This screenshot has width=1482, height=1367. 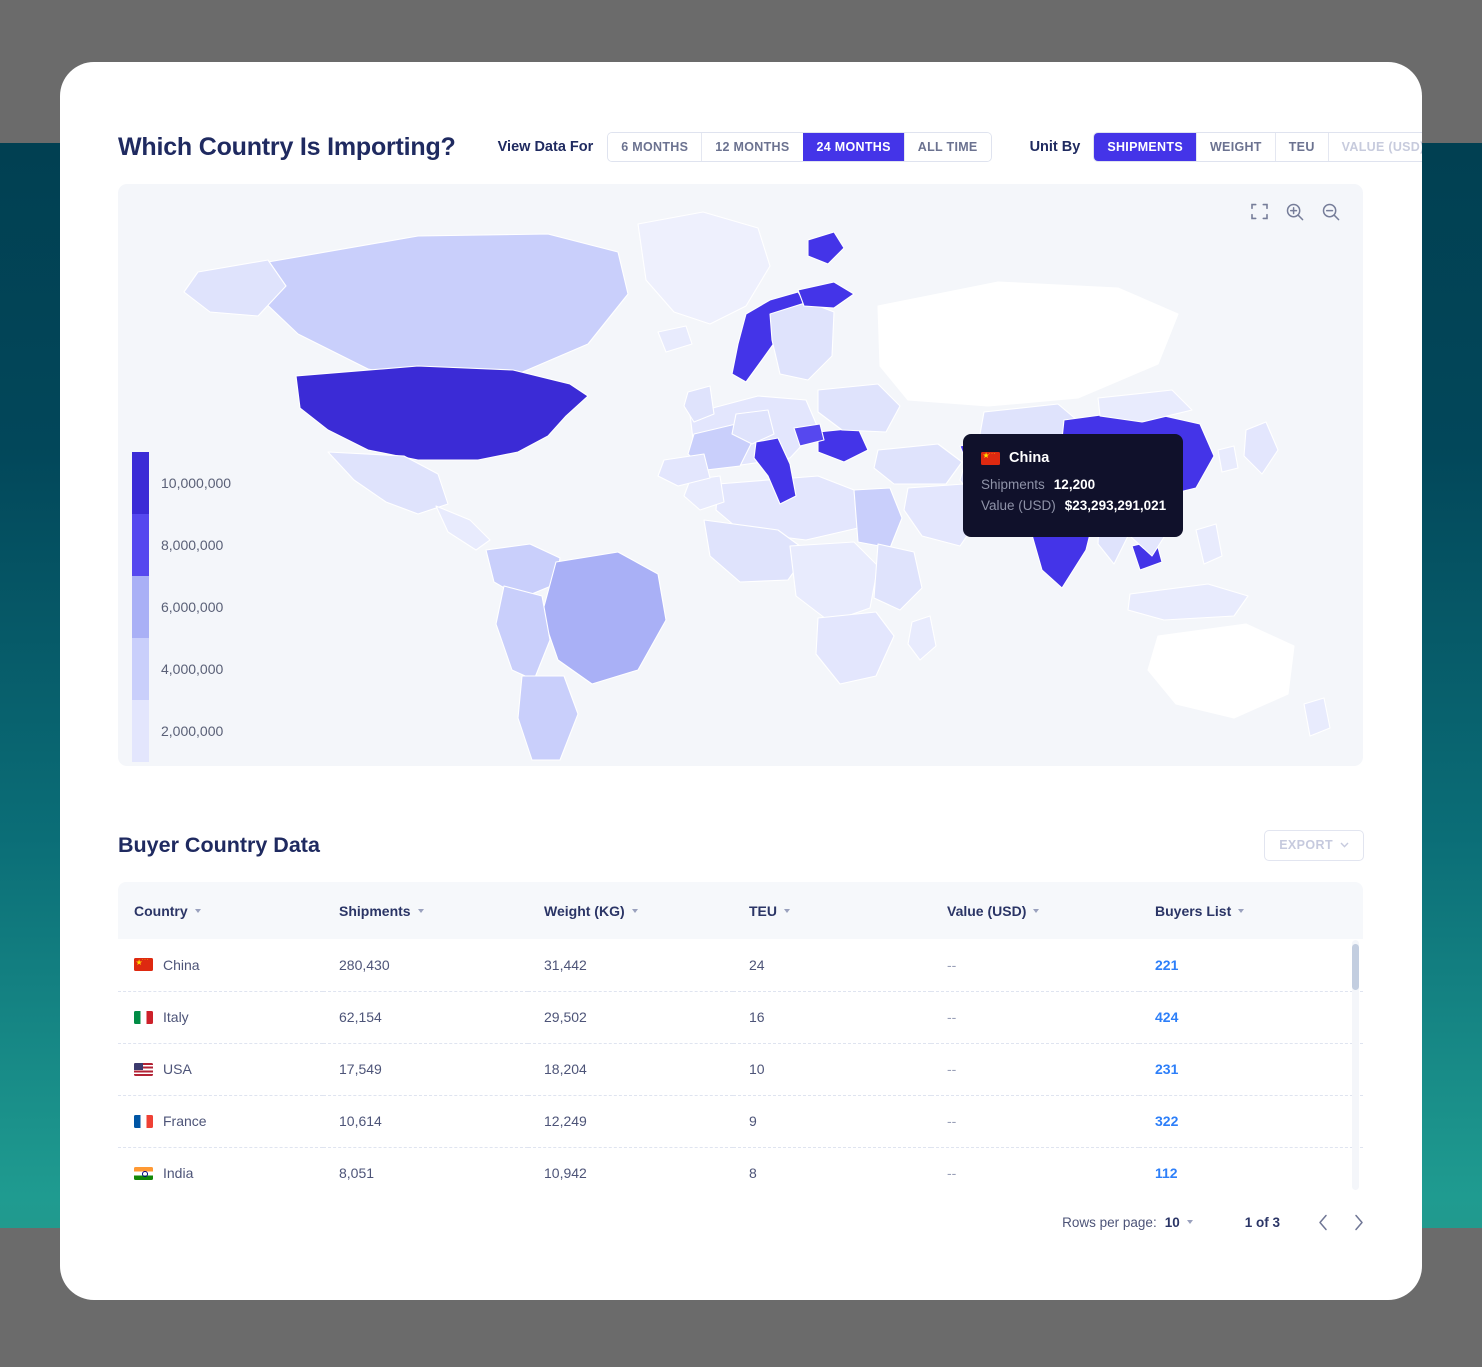 What do you see at coordinates (832, 965) in the screenshot?
I see `cell-teu: 24` at bounding box center [832, 965].